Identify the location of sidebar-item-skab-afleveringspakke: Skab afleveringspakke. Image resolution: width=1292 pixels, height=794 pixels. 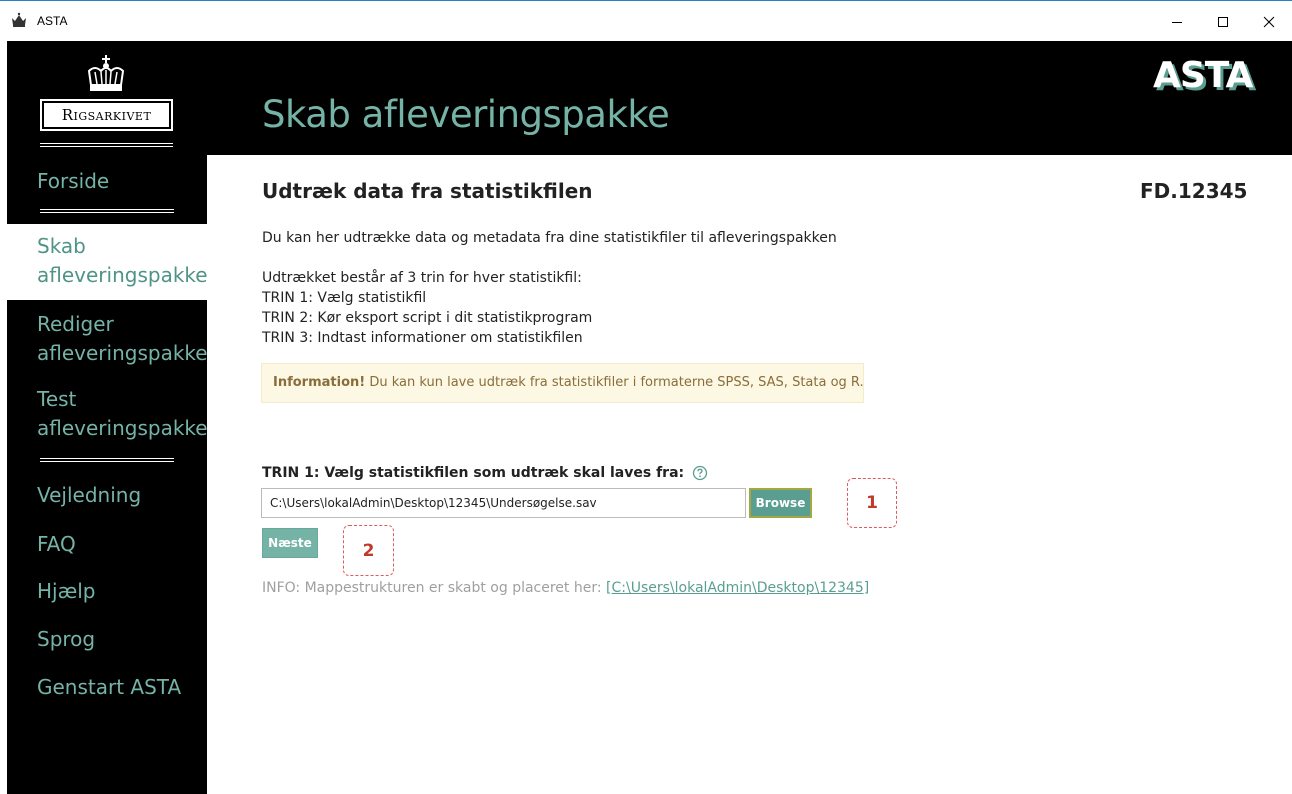
(107, 262).